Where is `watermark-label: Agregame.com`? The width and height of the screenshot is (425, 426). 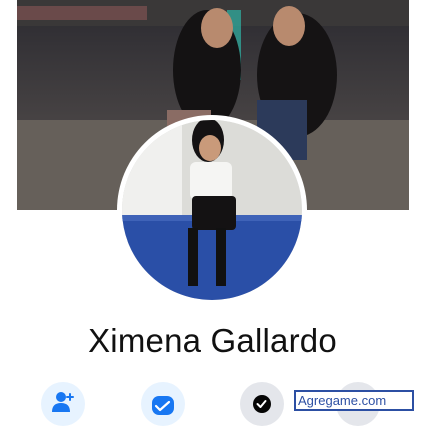
watermark-label: Agregame.com is located at coordinates (354, 400).